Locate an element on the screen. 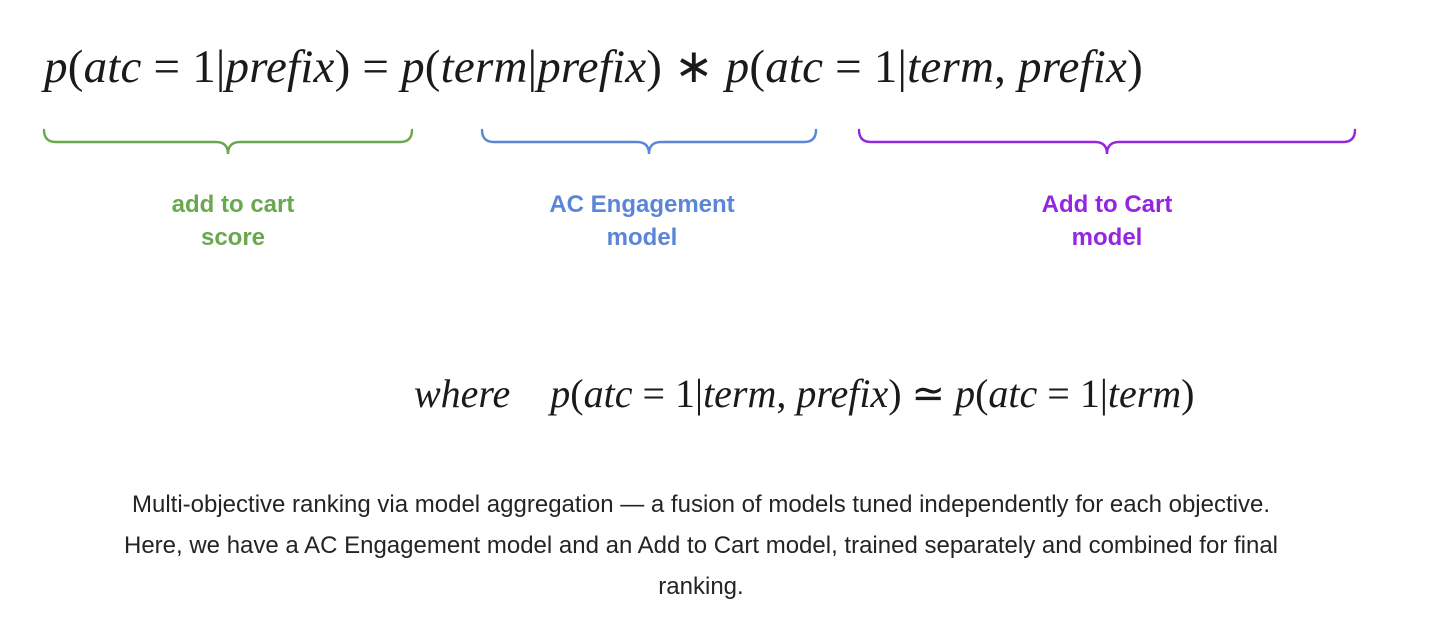 Image resolution: width=1442 pixels, height=642 pixels. brace-ac-engagement-model is located at coordinates (649, 141).